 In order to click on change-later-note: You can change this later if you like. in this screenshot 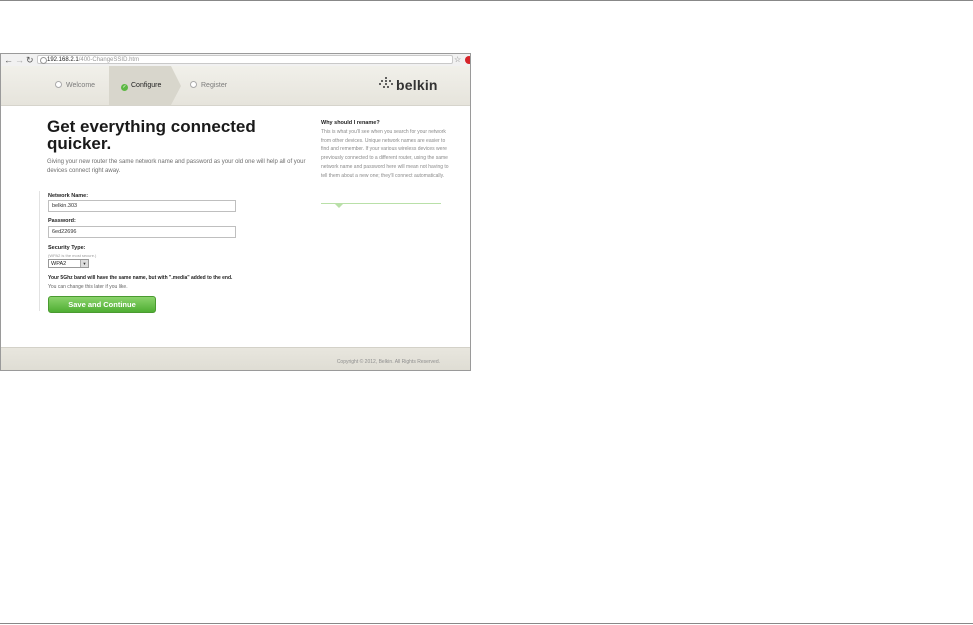, I will do `click(88, 287)`.